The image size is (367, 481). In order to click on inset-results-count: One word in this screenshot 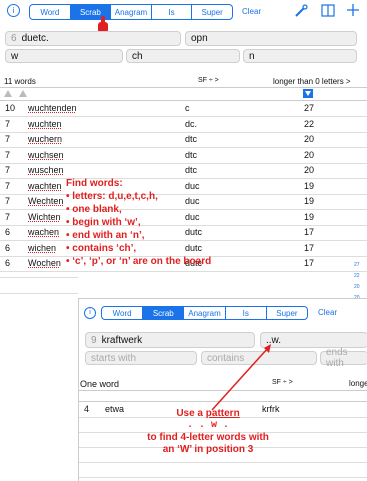, I will do `click(100, 384)`.